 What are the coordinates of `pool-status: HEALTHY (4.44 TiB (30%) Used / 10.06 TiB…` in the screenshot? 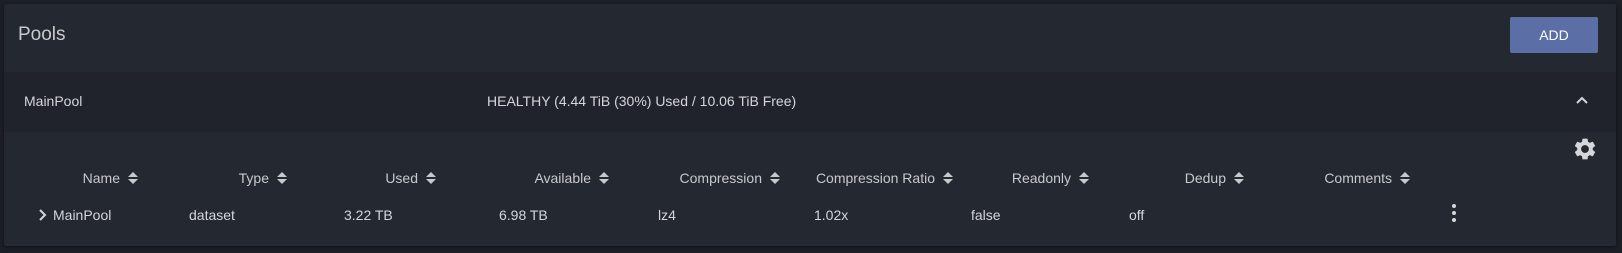 It's located at (642, 101).